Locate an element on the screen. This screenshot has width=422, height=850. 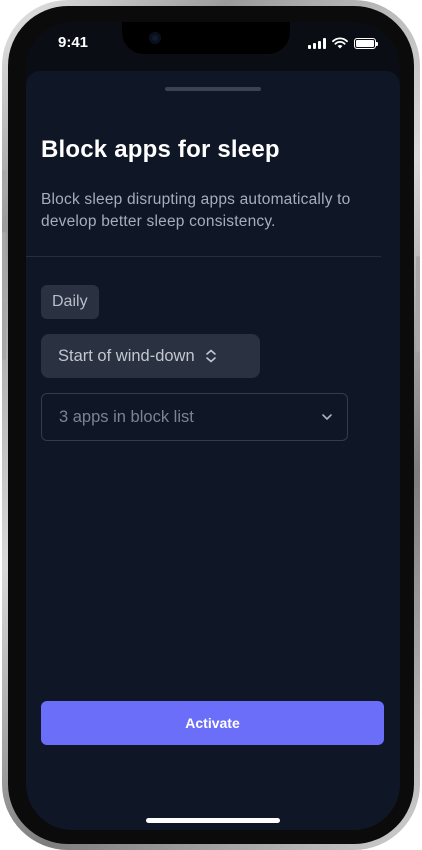
volume-up-button is located at coordinates (4, 261).